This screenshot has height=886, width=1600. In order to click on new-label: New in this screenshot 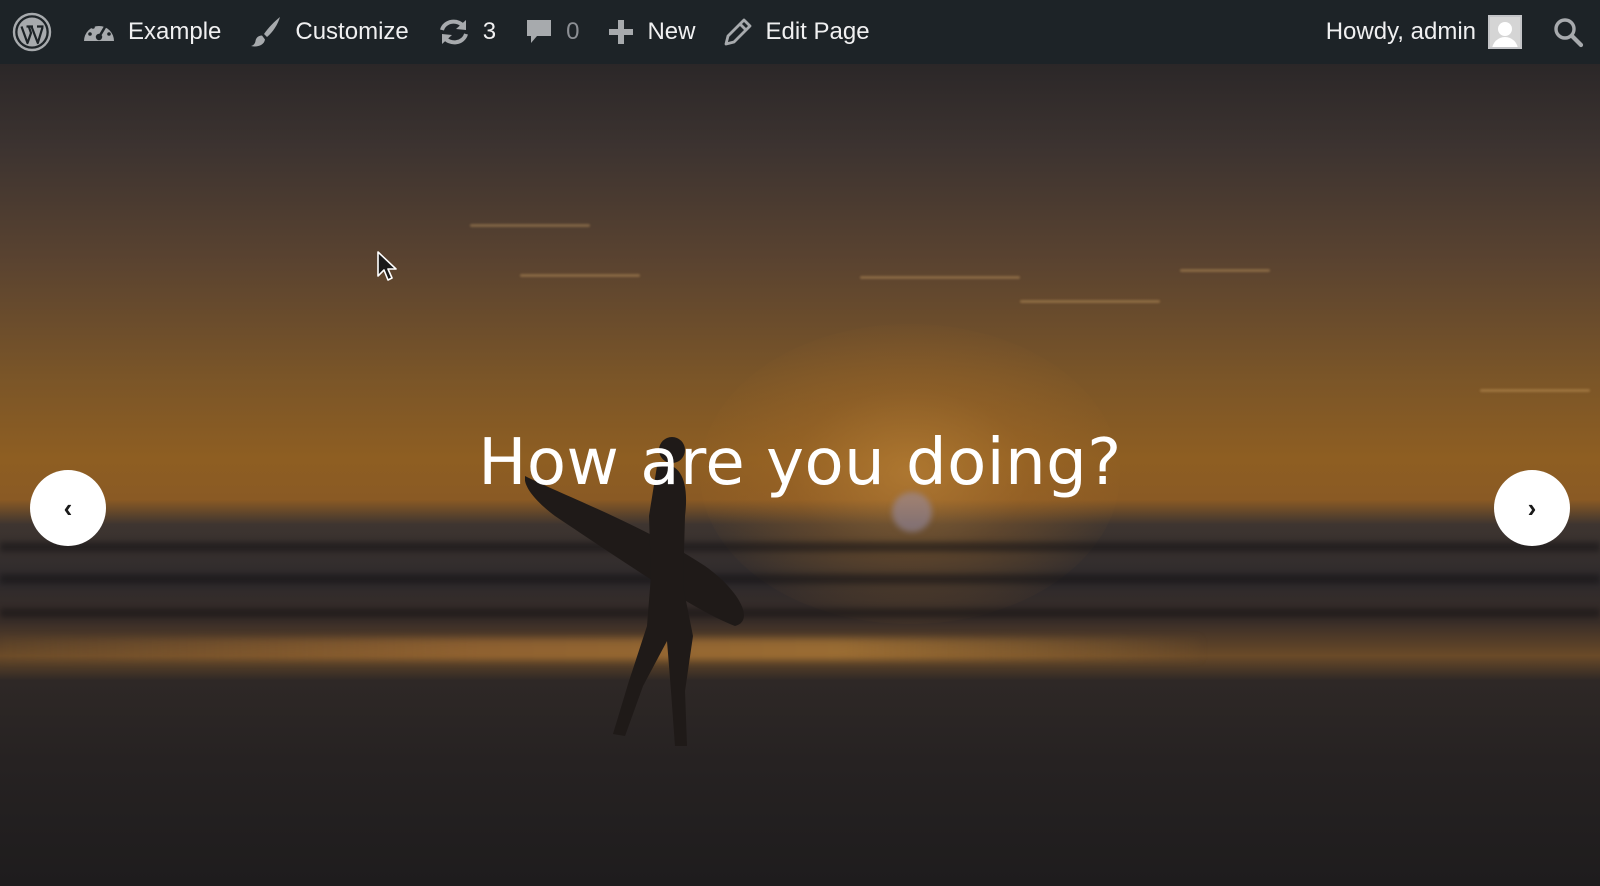, I will do `click(671, 31)`.